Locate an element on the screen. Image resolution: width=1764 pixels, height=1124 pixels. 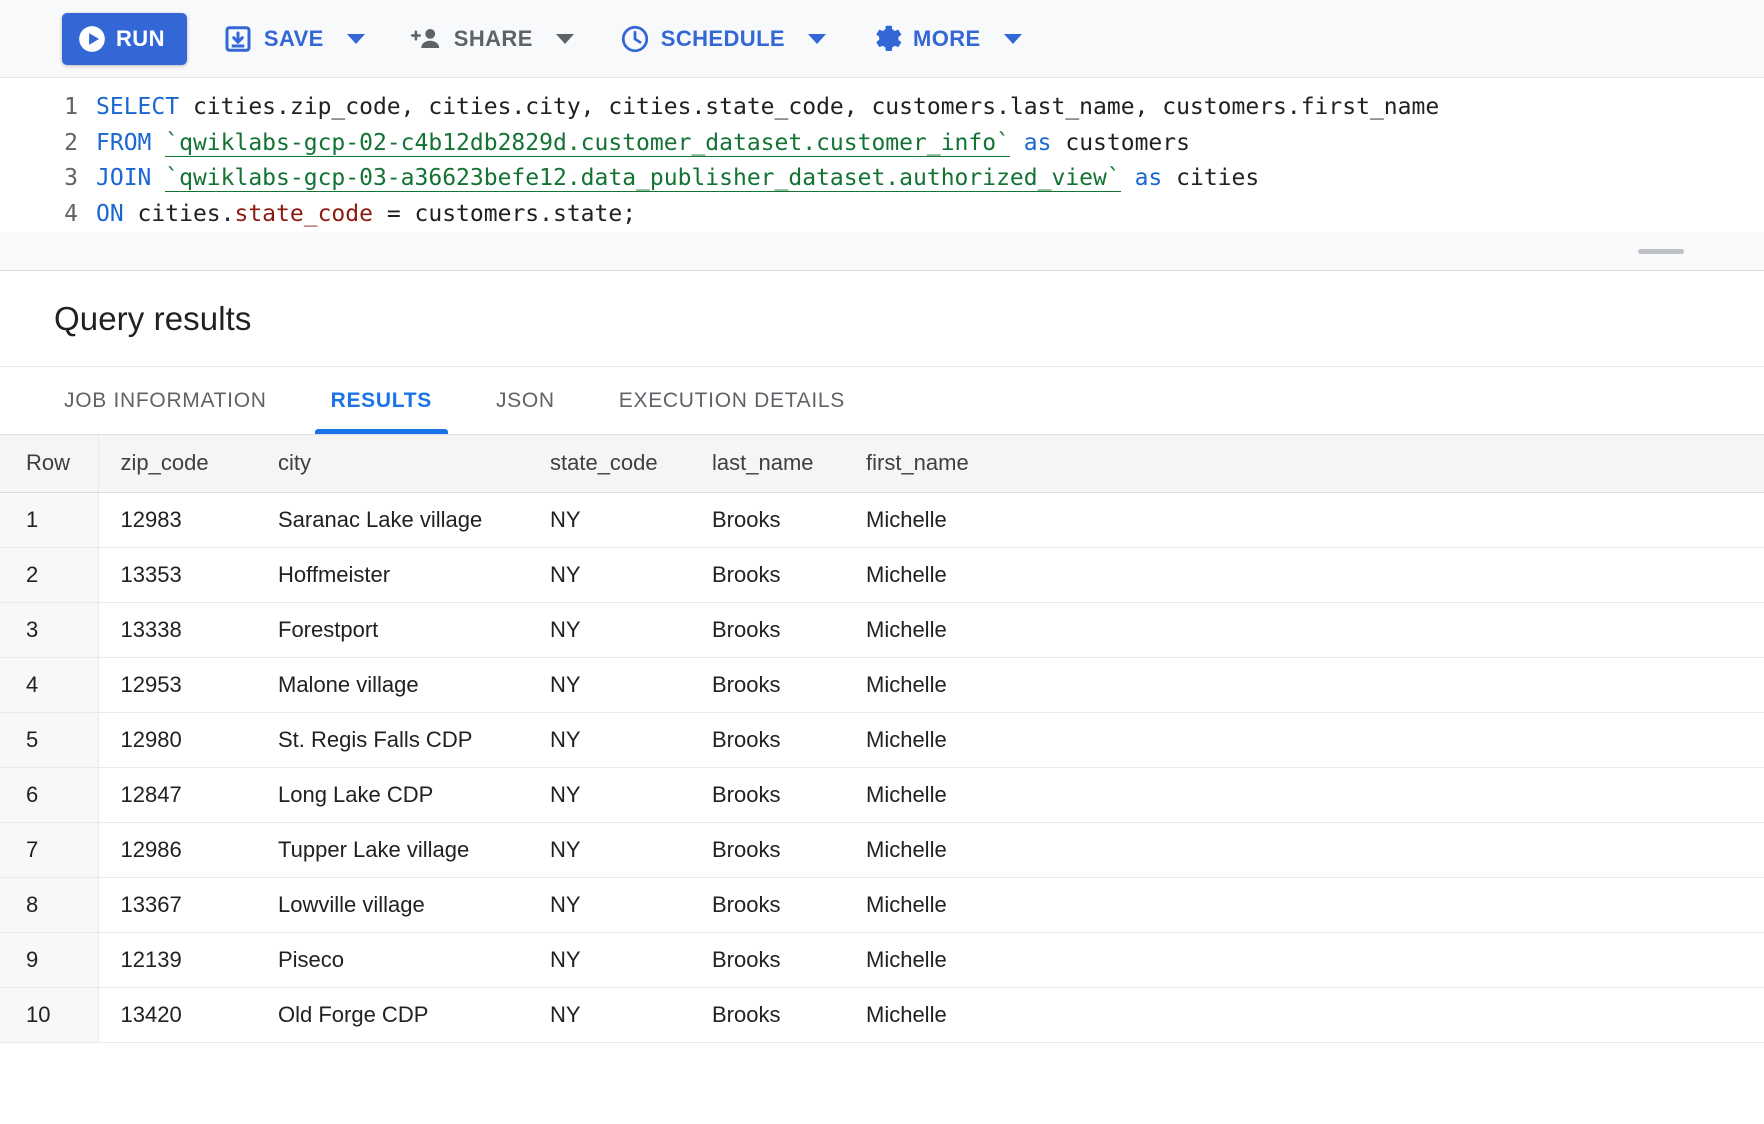
code-token: = customers.state; is located at coordinates (504, 213).